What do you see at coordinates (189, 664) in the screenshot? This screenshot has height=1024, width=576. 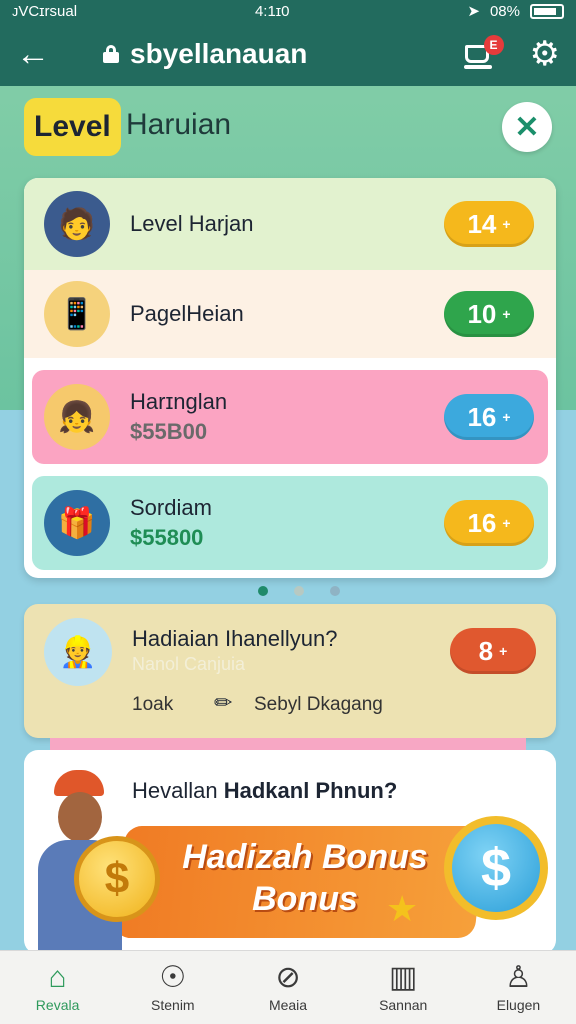 I see `promo-subtitle: Nanol Canjuia` at bounding box center [189, 664].